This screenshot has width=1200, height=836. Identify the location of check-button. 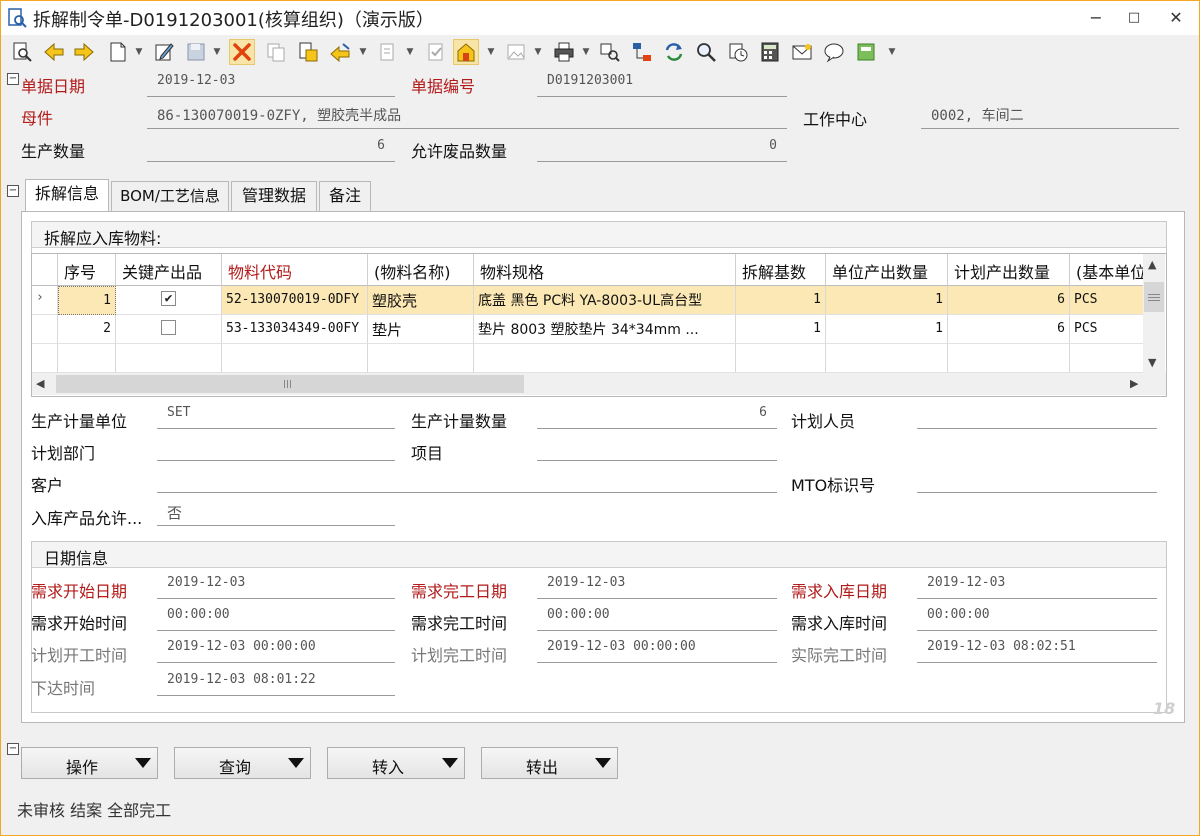
(436, 52).